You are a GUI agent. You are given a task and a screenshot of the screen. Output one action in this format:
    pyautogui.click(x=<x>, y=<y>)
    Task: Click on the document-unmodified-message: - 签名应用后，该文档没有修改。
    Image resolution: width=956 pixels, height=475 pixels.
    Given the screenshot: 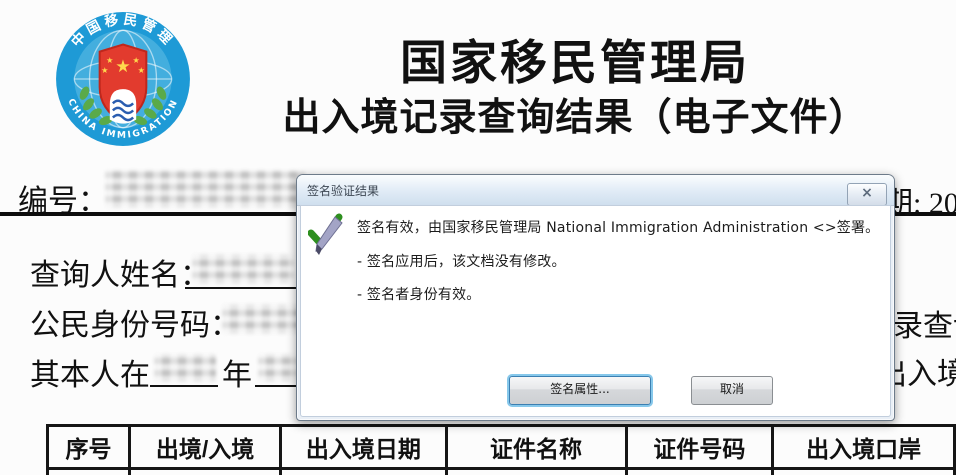 What is the action you would take?
    pyautogui.click(x=461, y=262)
    